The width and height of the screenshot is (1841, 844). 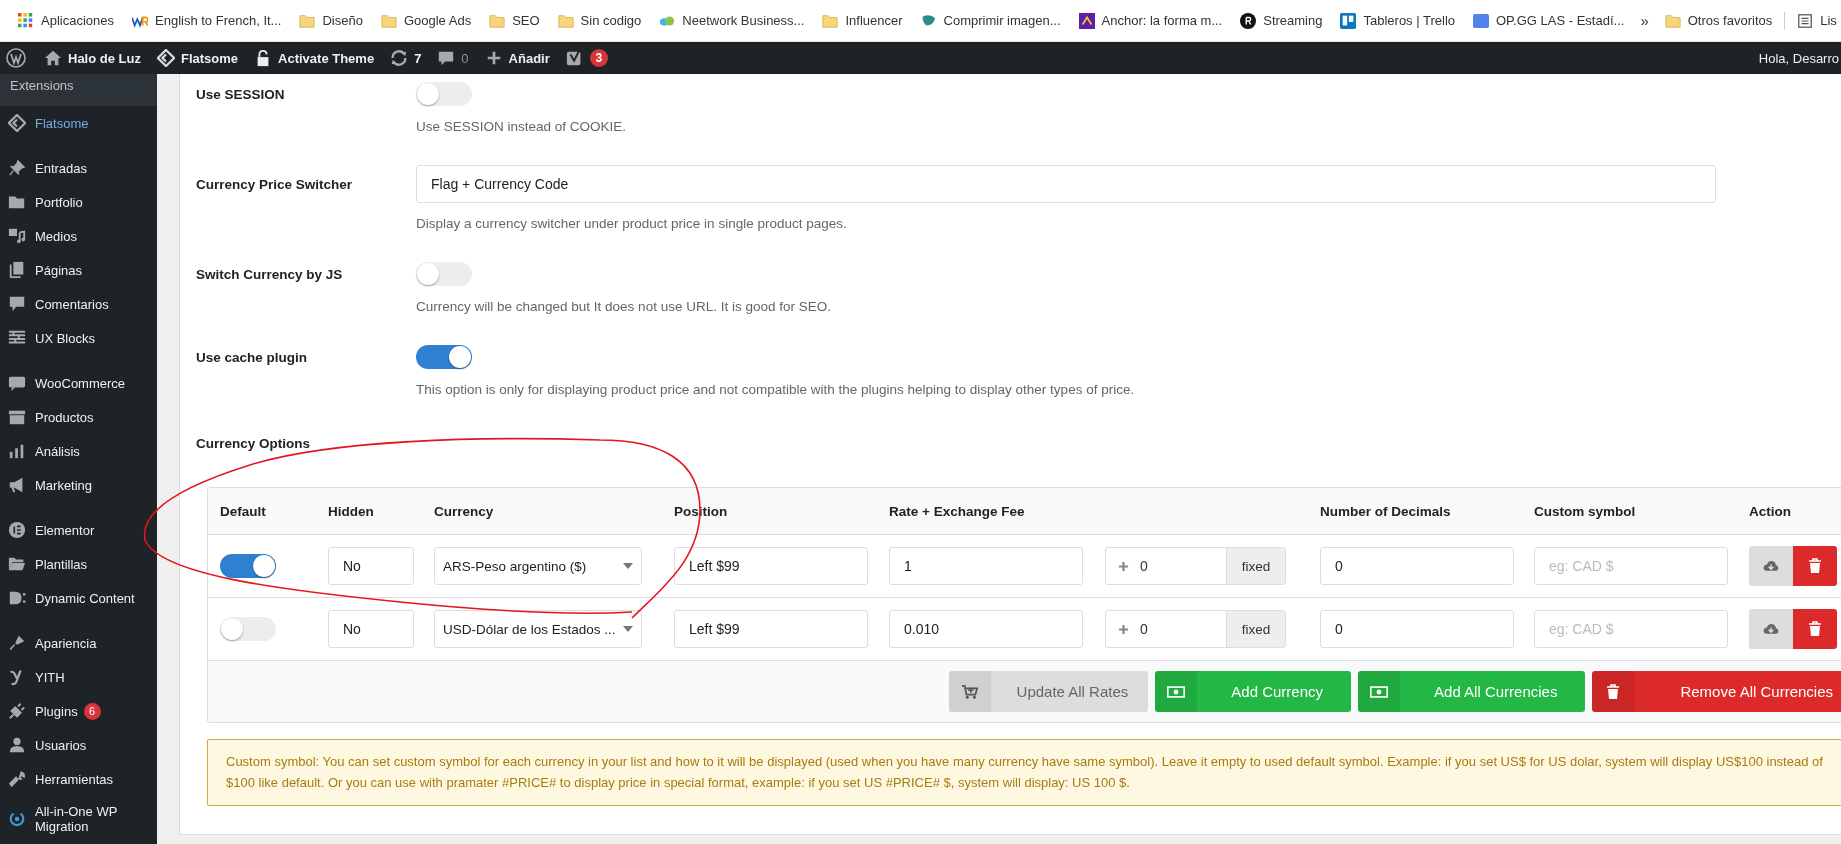 What do you see at coordinates (240, 94) in the screenshot?
I see `setting-label: Use SESSION` at bounding box center [240, 94].